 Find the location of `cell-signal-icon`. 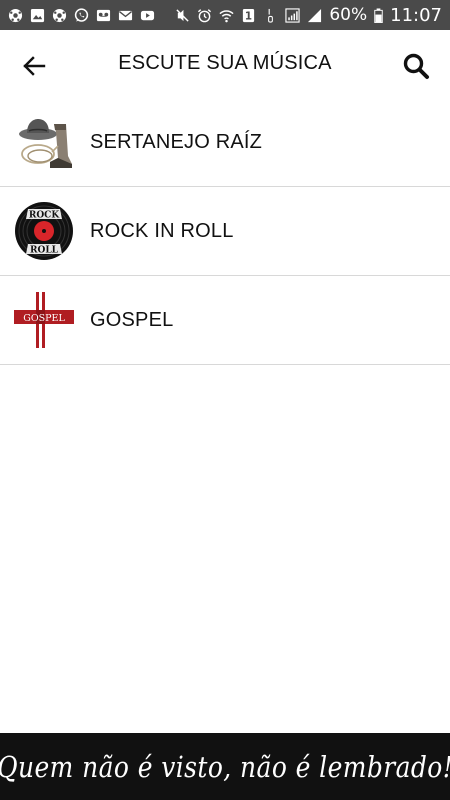

cell-signal-icon is located at coordinates (314, 15).